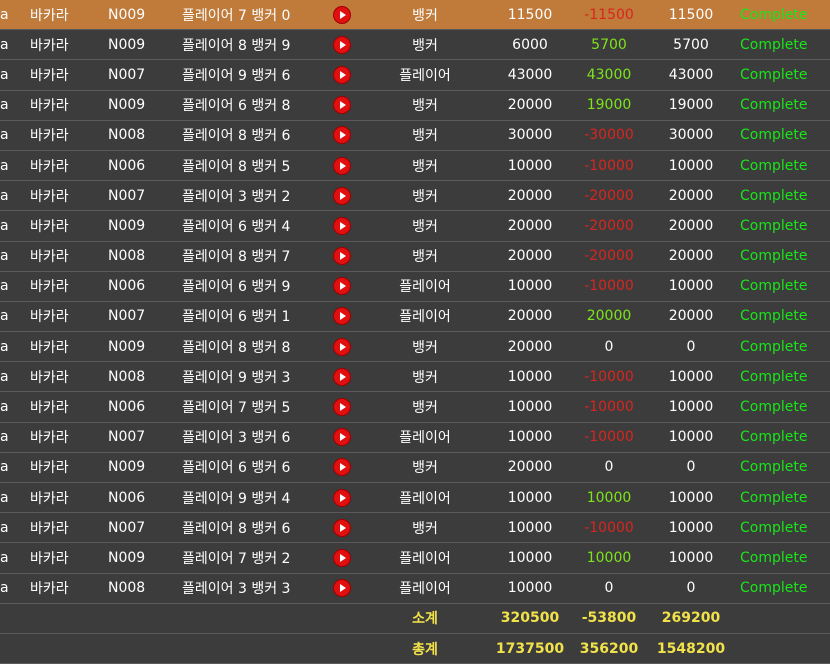 This screenshot has width=830, height=664. What do you see at coordinates (691, 588) in the screenshot?
I see `valid-amount: 0` at bounding box center [691, 588].